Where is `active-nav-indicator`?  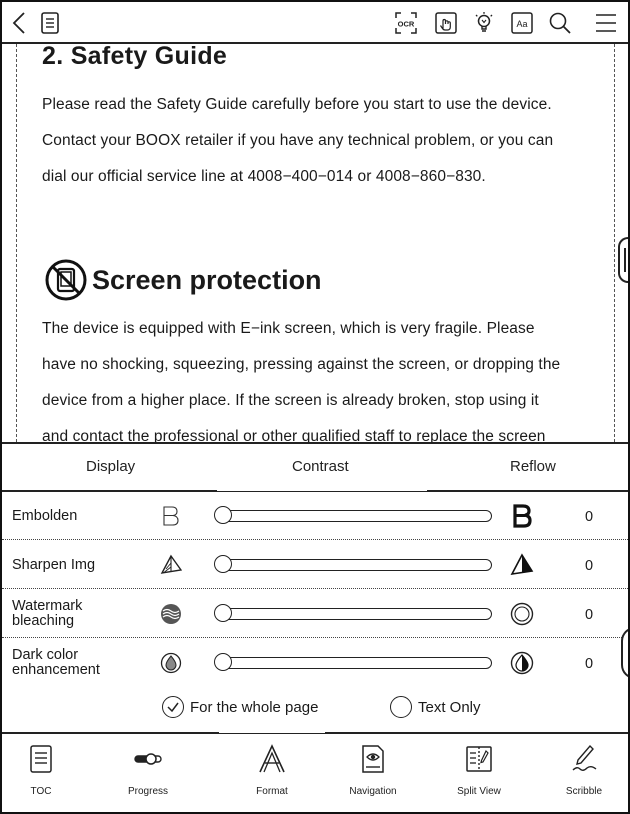
active-nav-indicator is located at coordinates (272, 732).